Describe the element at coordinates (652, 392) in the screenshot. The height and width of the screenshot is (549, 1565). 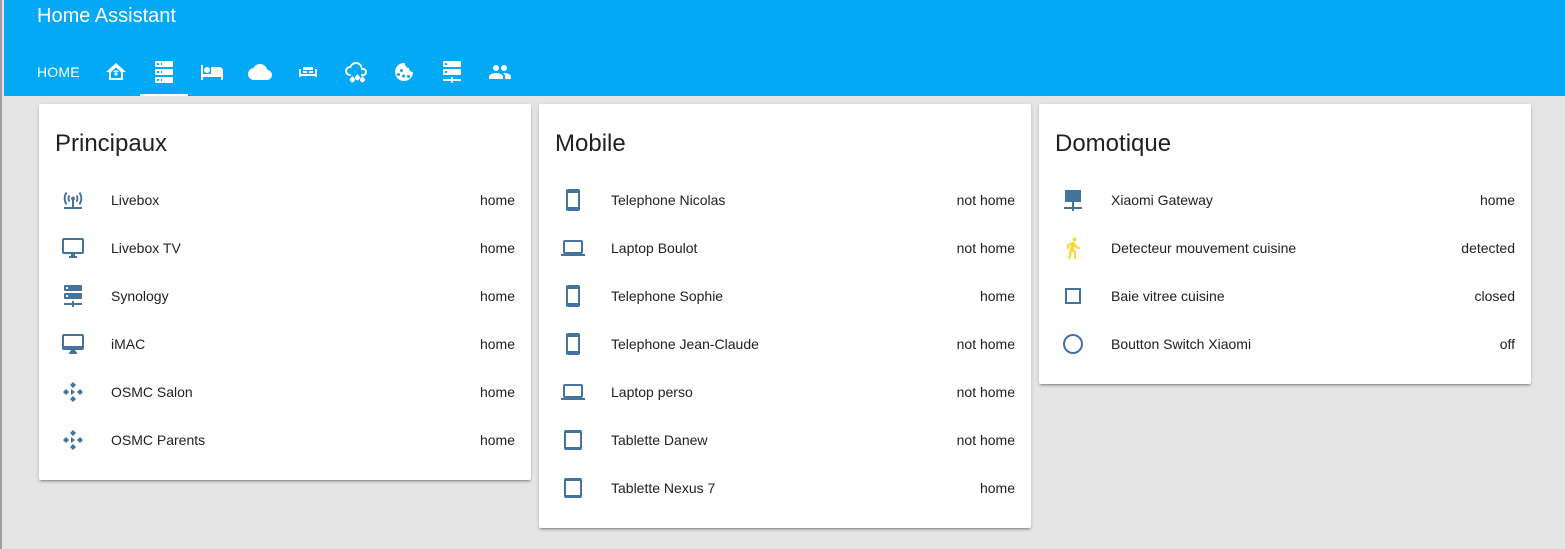
I see `entity-name: Laptop perso` at that location.